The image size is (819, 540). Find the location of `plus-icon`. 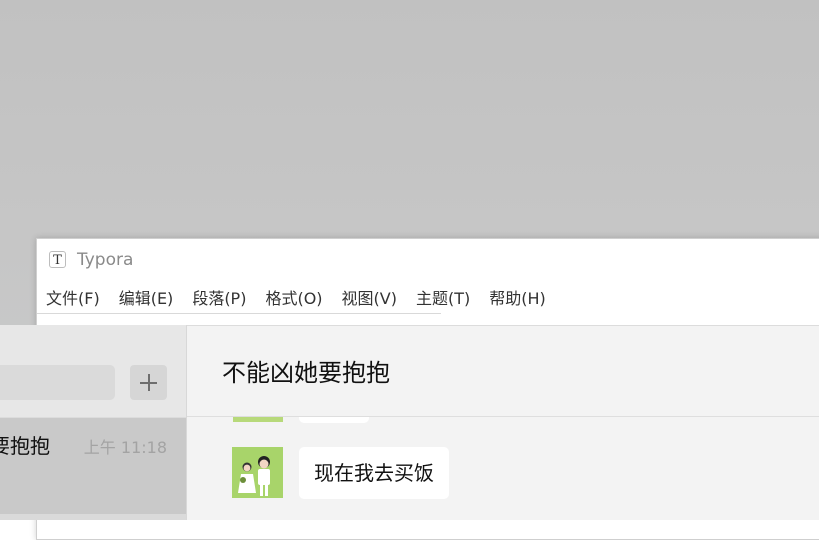

plus-icon is located at coordinates (148, 382).